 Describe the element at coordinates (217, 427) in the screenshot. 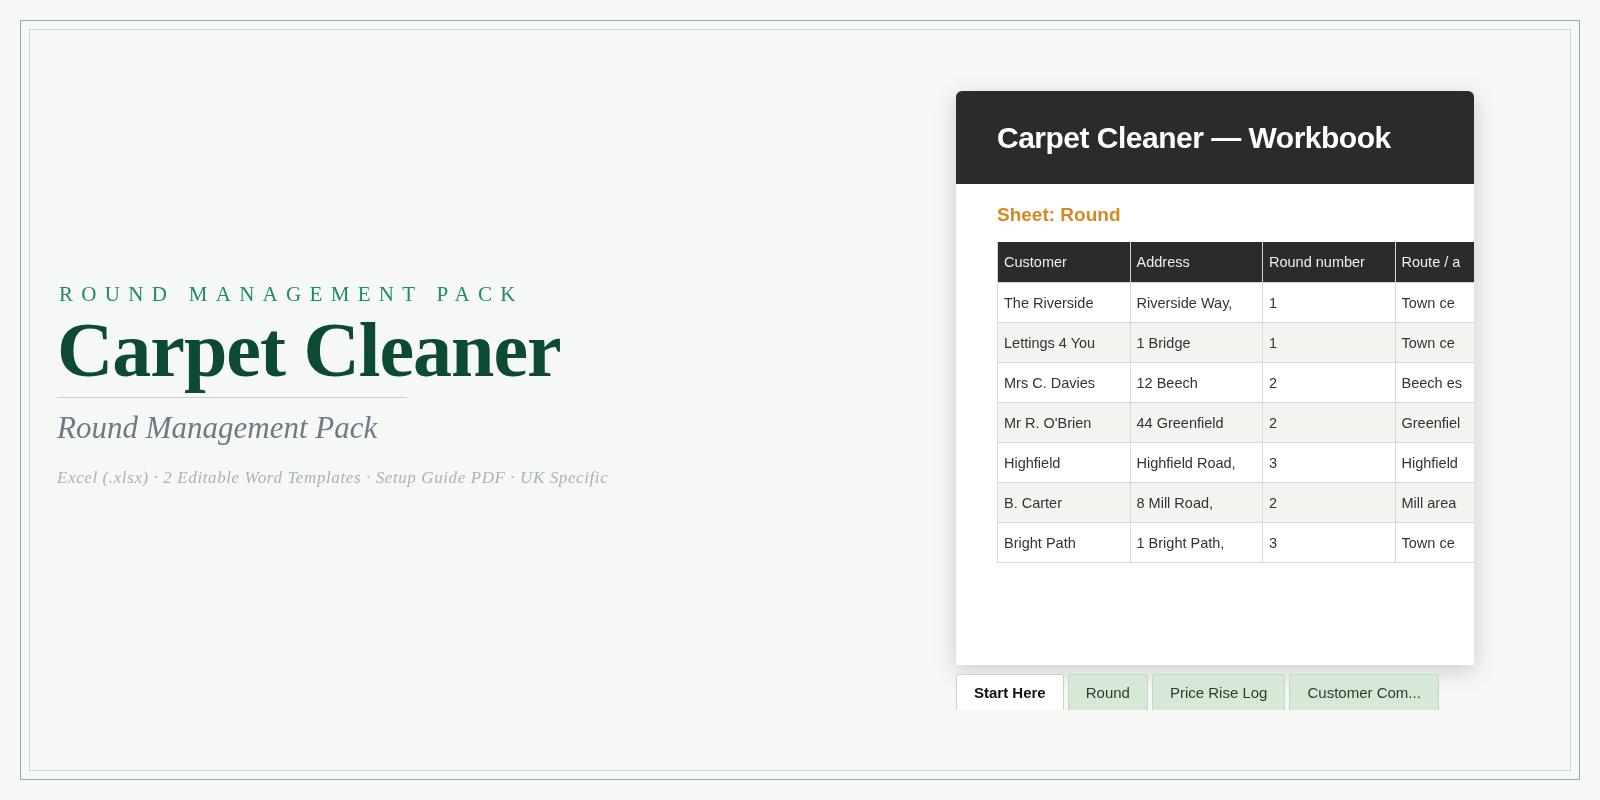

I see `product-subtitle: Round Management Pack` at that location.